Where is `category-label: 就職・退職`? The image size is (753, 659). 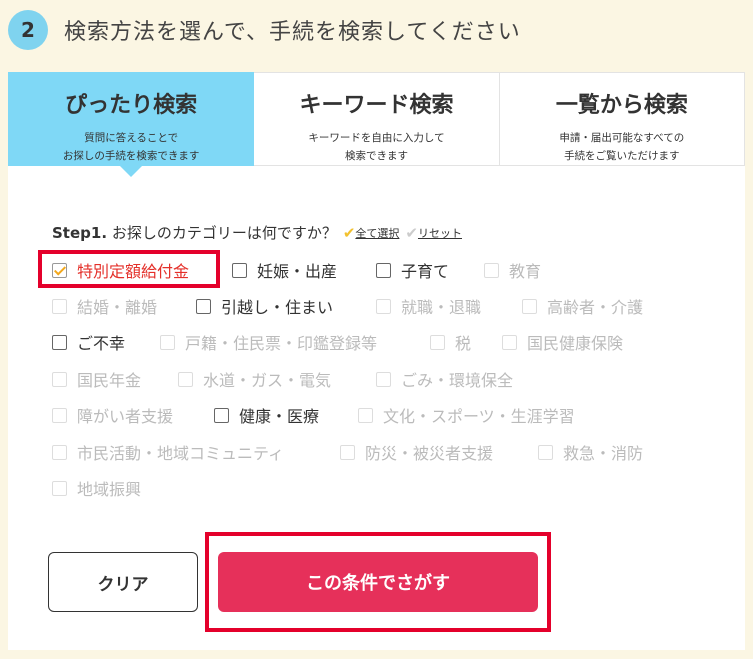
category-label: 就職・退職 is located at coordinates (441, 307).